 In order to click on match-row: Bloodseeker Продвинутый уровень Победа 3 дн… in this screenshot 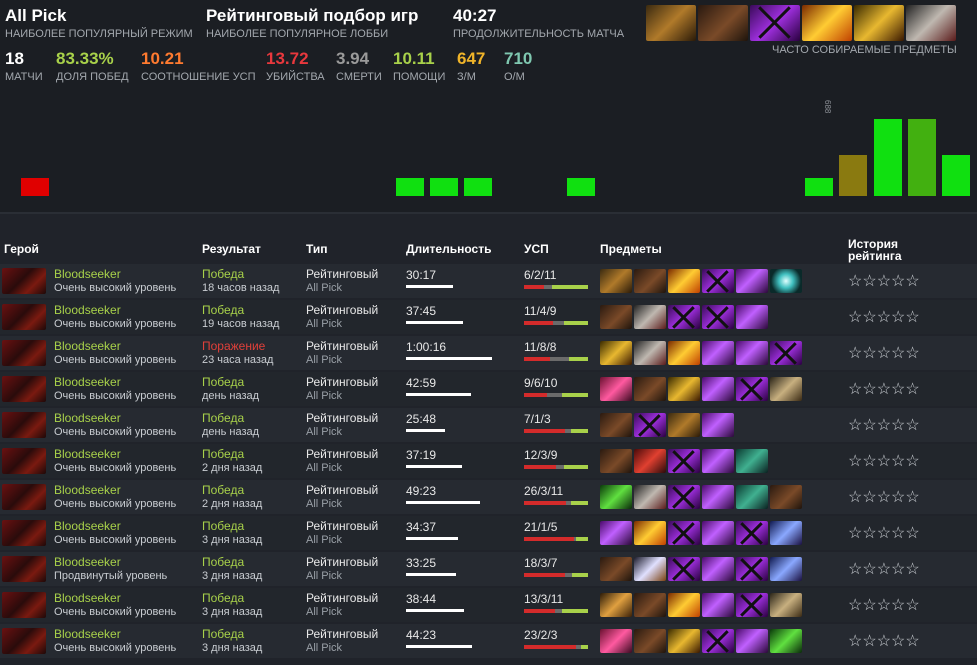, I will do `click(488, 569)`.